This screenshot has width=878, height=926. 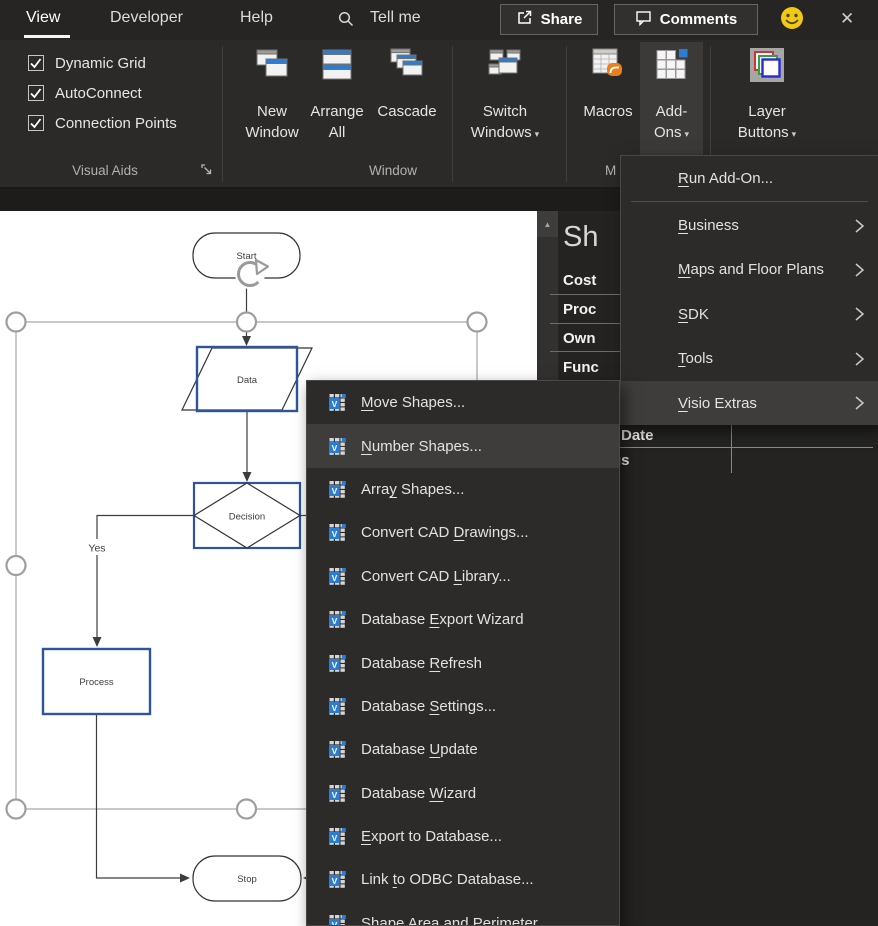 I want to click on menu-item-label: Visio Extras, so click(x=717, y=403).